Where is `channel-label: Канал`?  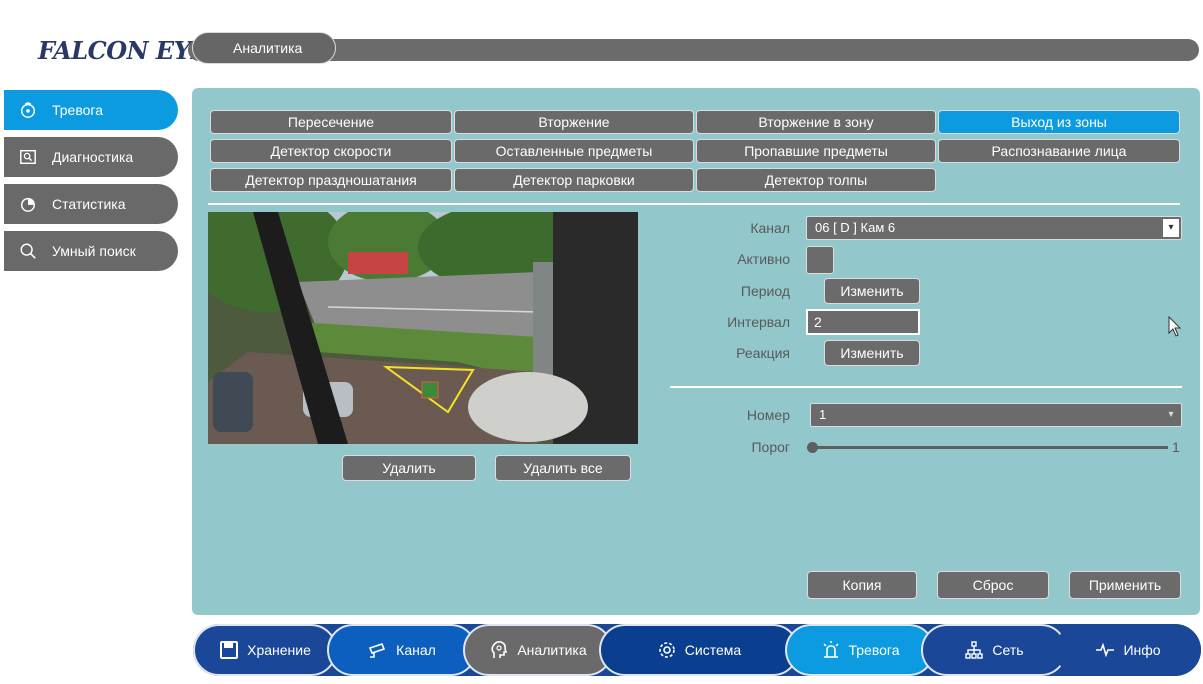
channel-label: Канал is located at coordinates (770, 228).